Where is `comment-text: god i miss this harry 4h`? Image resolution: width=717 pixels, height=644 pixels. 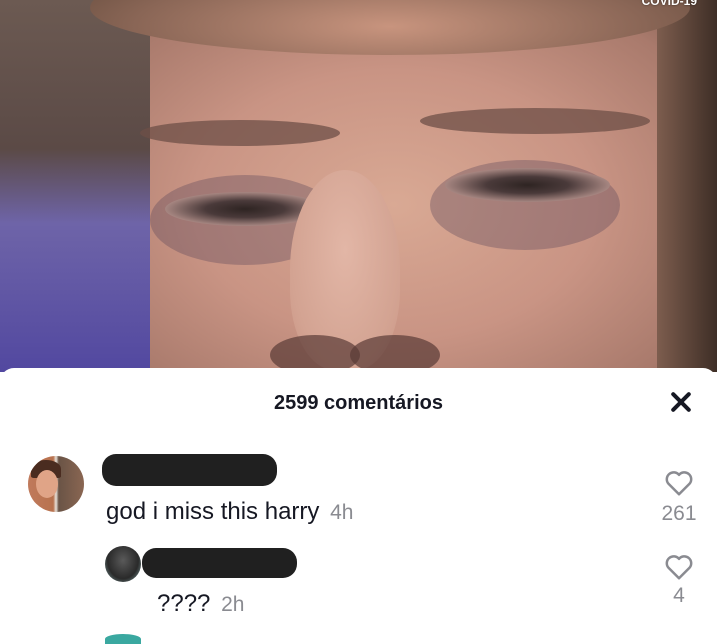 comment-text: god i miss this harry 4h is located at coordinates (229, 512).